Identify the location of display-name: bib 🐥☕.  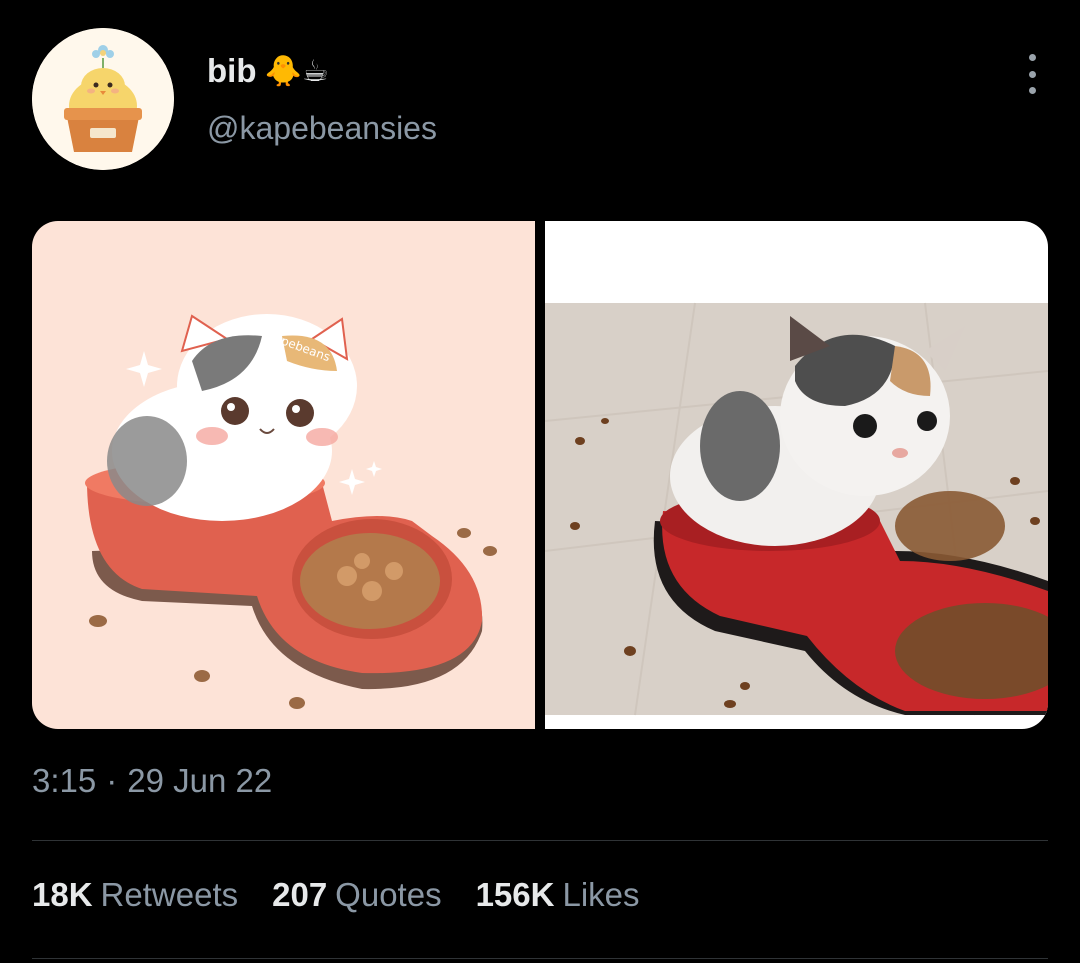
(322, 71).